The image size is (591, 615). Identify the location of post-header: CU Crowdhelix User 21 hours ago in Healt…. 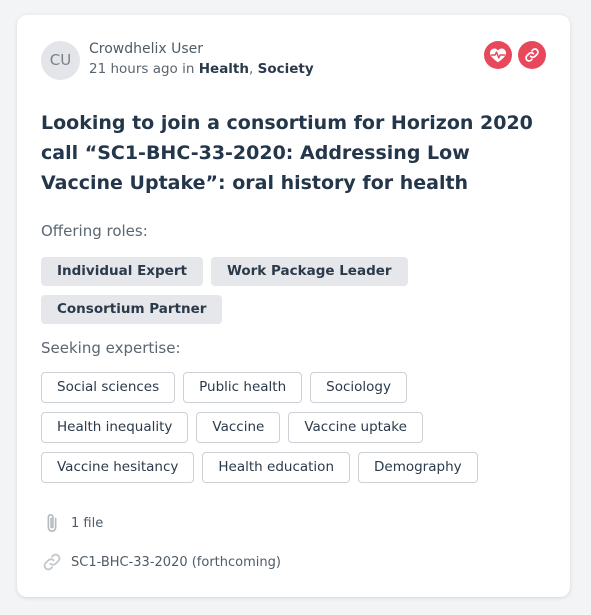
(293, 61).